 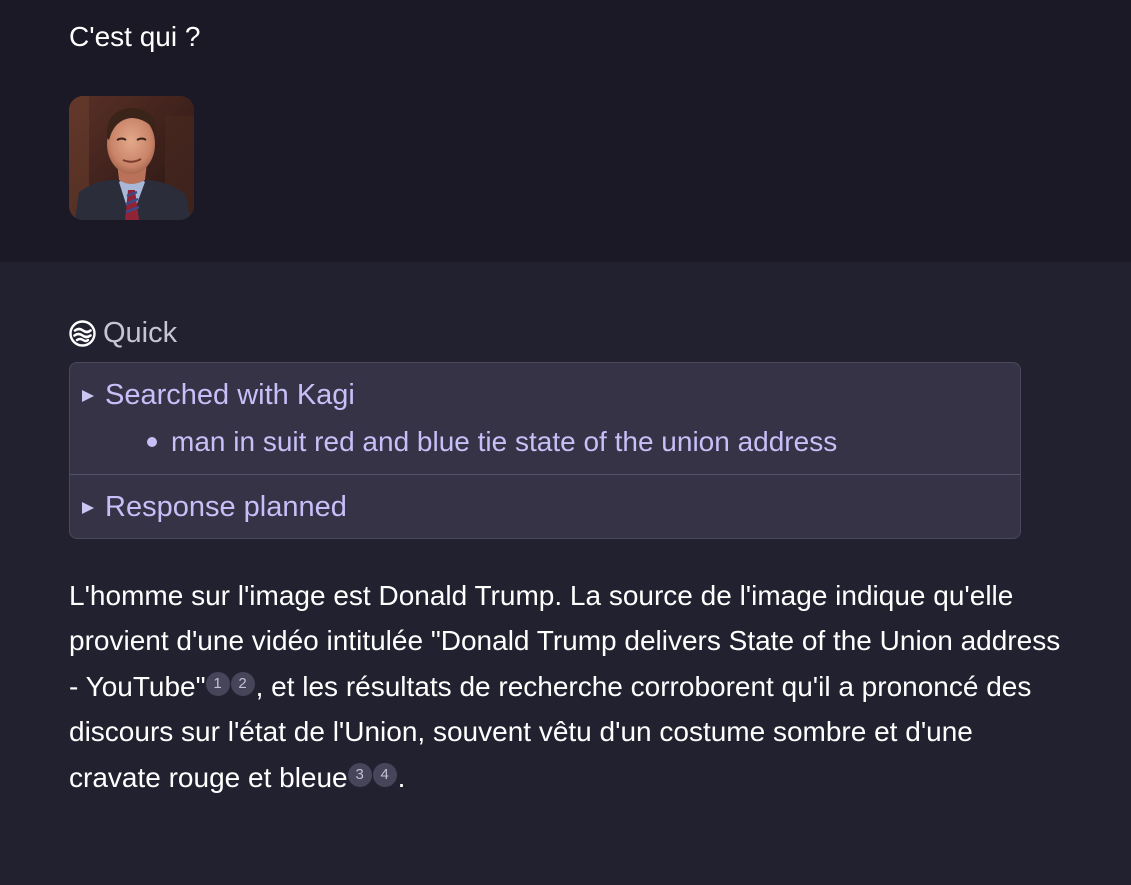 I want to click on citation-badge: 1, so click(x=217, y=683).